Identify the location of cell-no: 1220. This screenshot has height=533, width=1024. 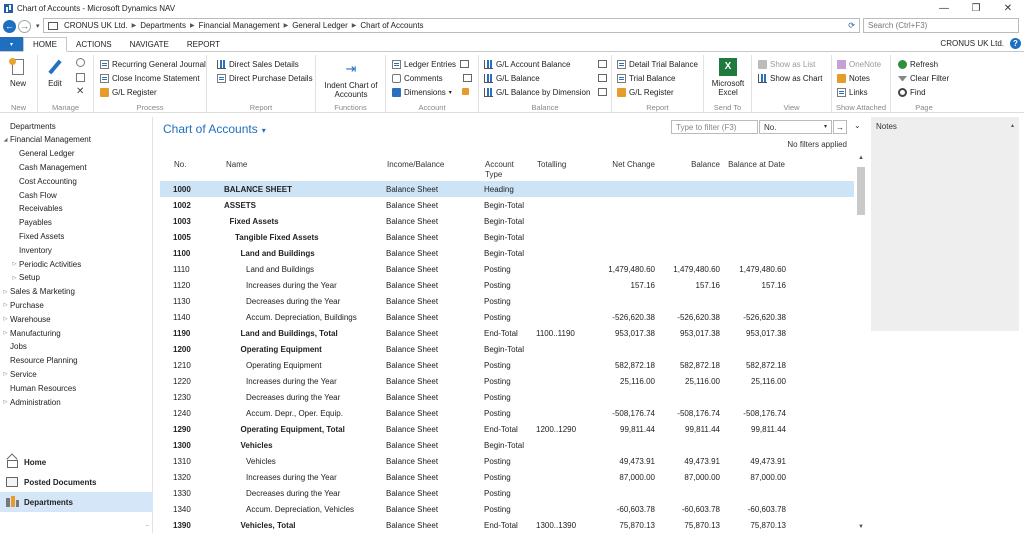
(193, 381).